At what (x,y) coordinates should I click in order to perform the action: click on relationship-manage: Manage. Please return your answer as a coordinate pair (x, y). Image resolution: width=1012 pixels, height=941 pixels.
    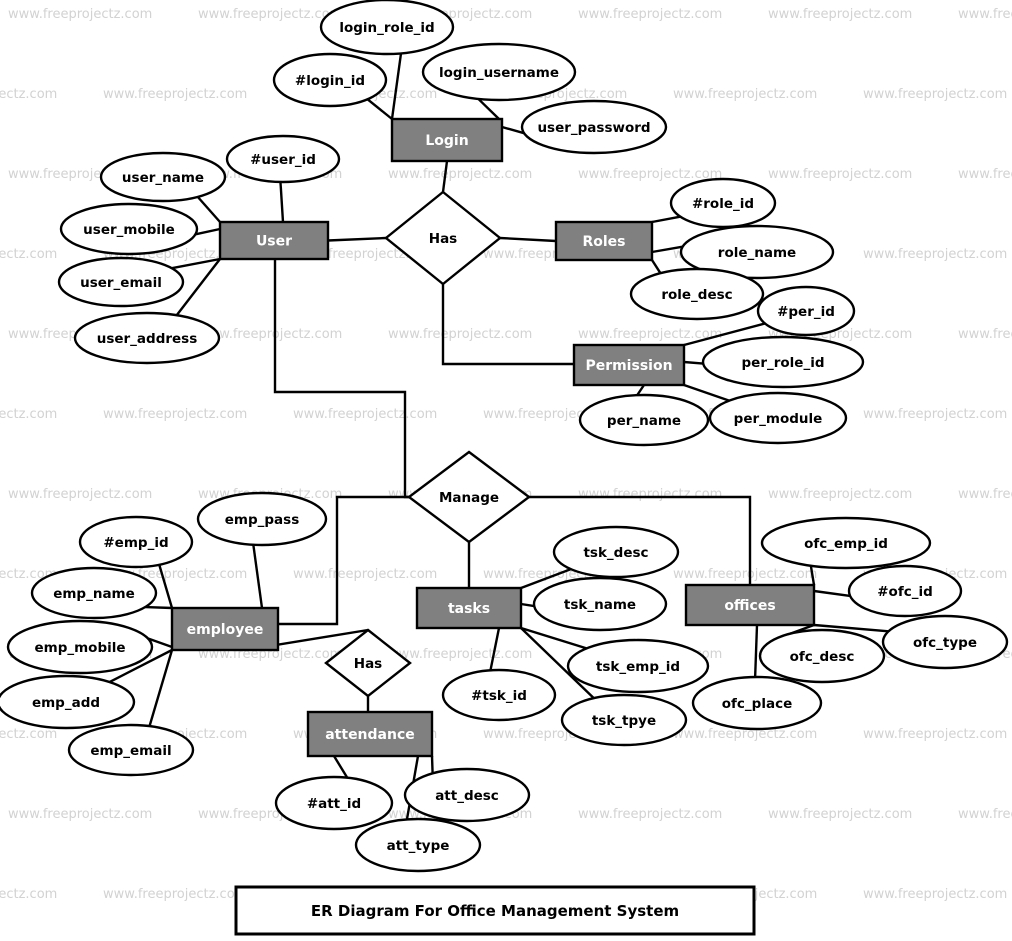
    Looking at the image, I should click on (469, 497).